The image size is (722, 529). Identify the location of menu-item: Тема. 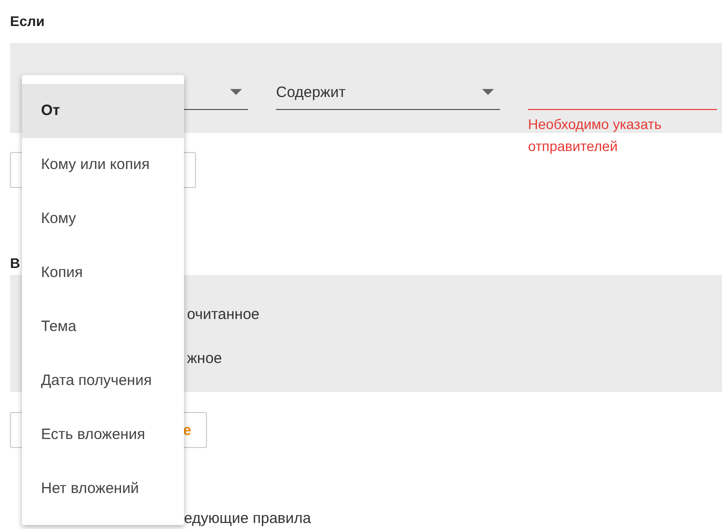
(103, 327).